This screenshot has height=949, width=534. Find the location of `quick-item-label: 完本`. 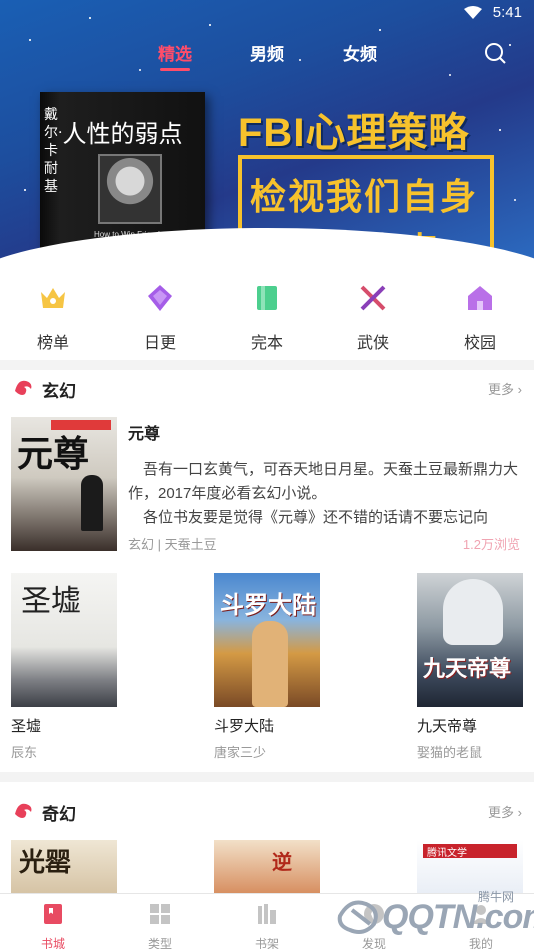

quick-item-label: 完本 is located at coordinates (266, 343).